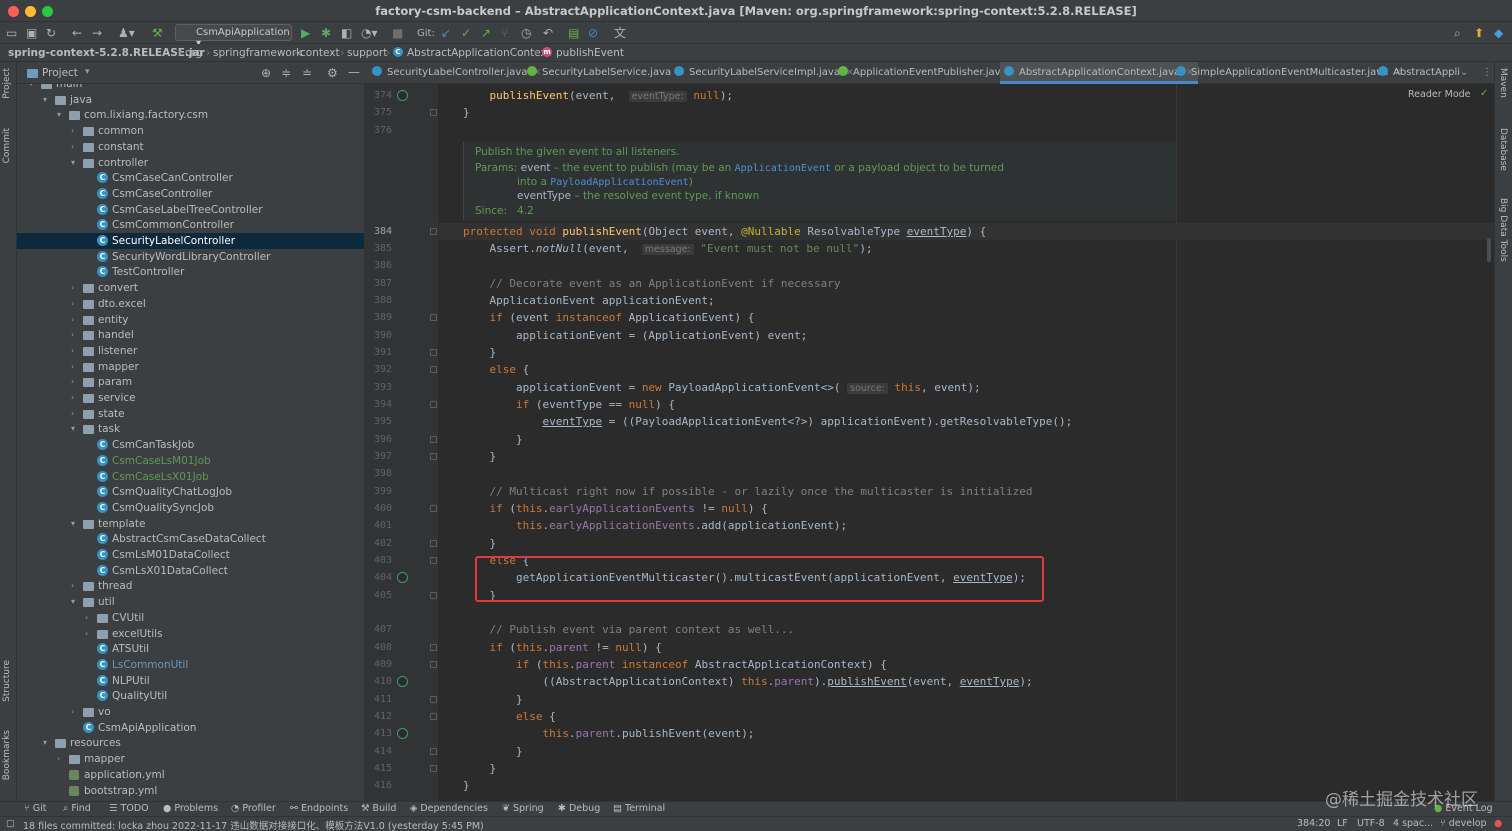 The width and height of the screenshot is (1512, 831). What do you see at coordinates (190, 163) in the screenshot?
I see `tree-folder: ▾ controller` at bounding box center [190, 163].